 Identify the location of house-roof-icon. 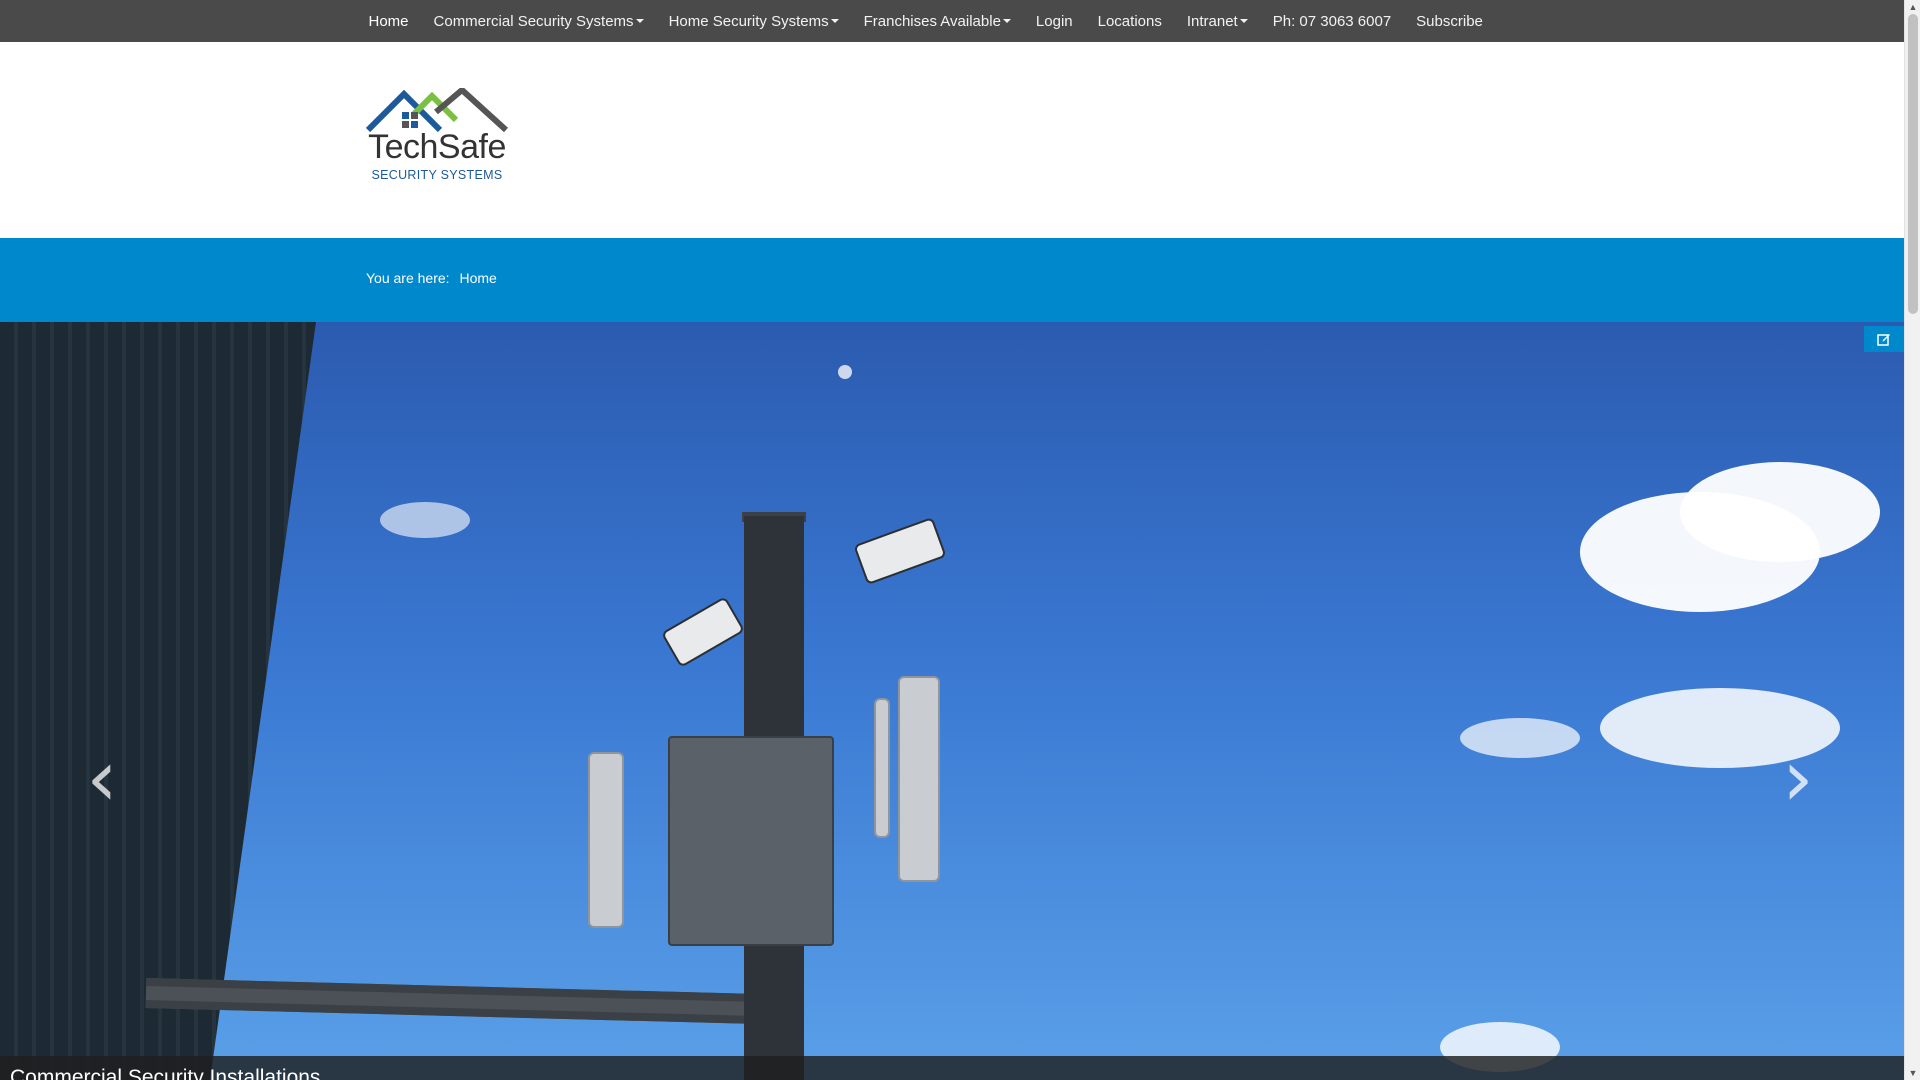
(437, 110).